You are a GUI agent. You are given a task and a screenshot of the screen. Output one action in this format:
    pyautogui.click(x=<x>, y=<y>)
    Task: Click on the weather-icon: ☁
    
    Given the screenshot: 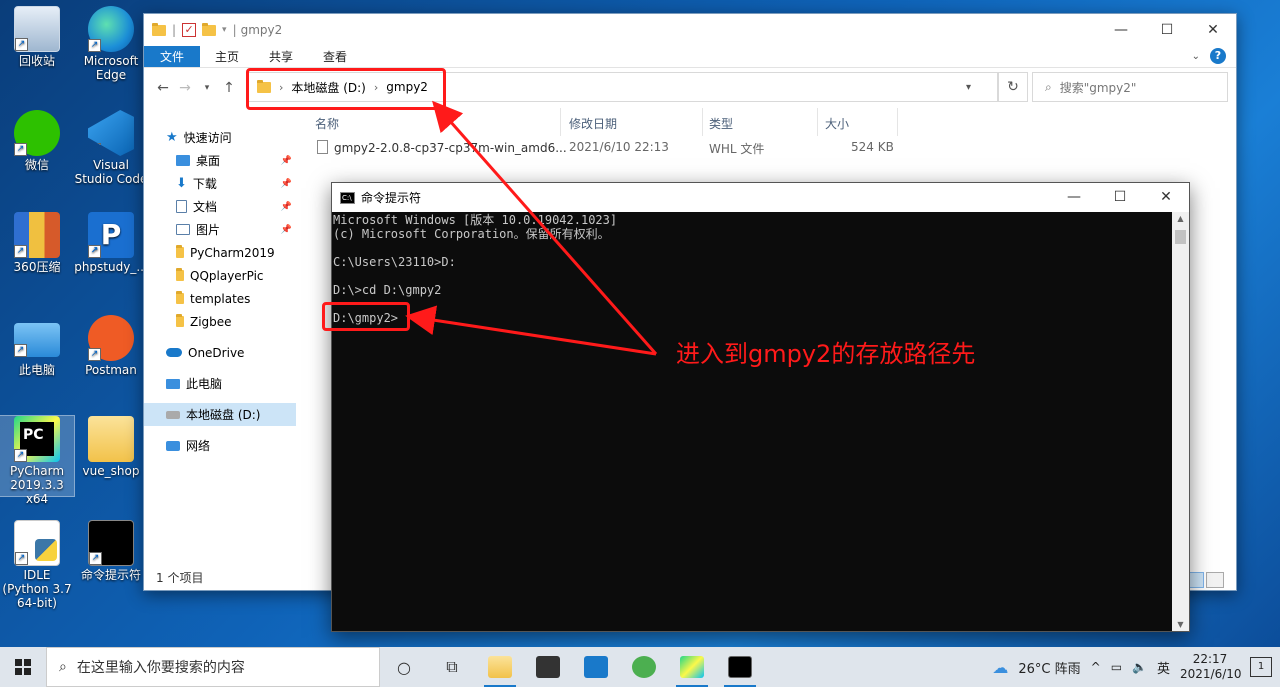 What is the action you would take?
    pyautogui.click(x=1000, y=667)
    